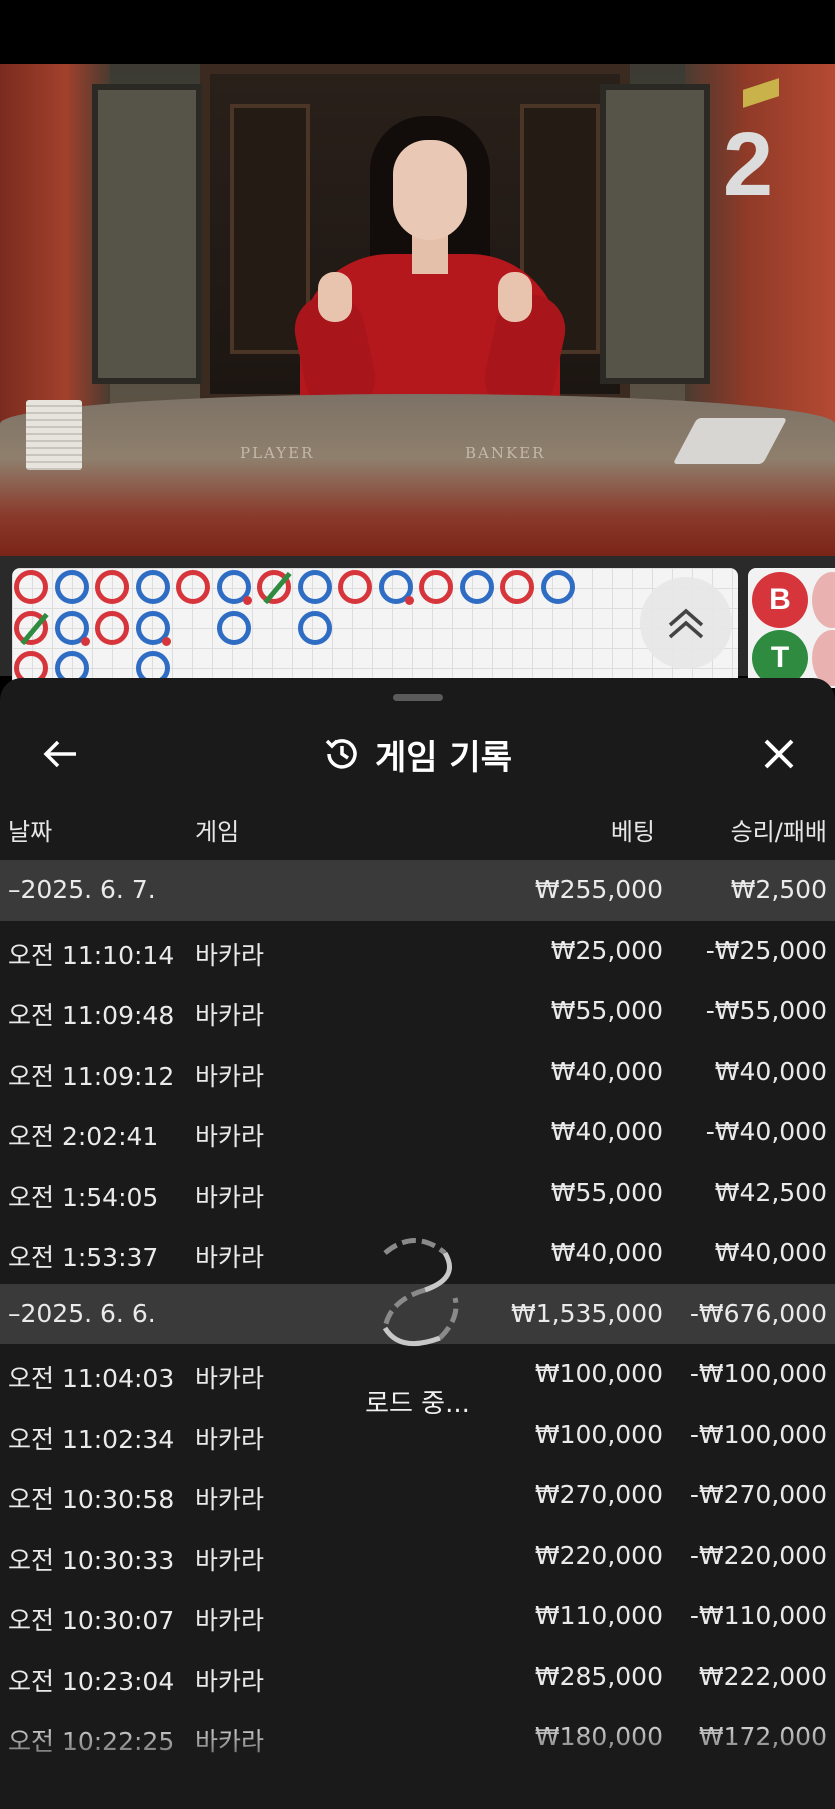  What do you see at coordinates (417, 890) in the screenshot?
I see `date-group-row: –2025. 6. 7. ₩255,000 ₩2,500` at bounding box center [417, 890].